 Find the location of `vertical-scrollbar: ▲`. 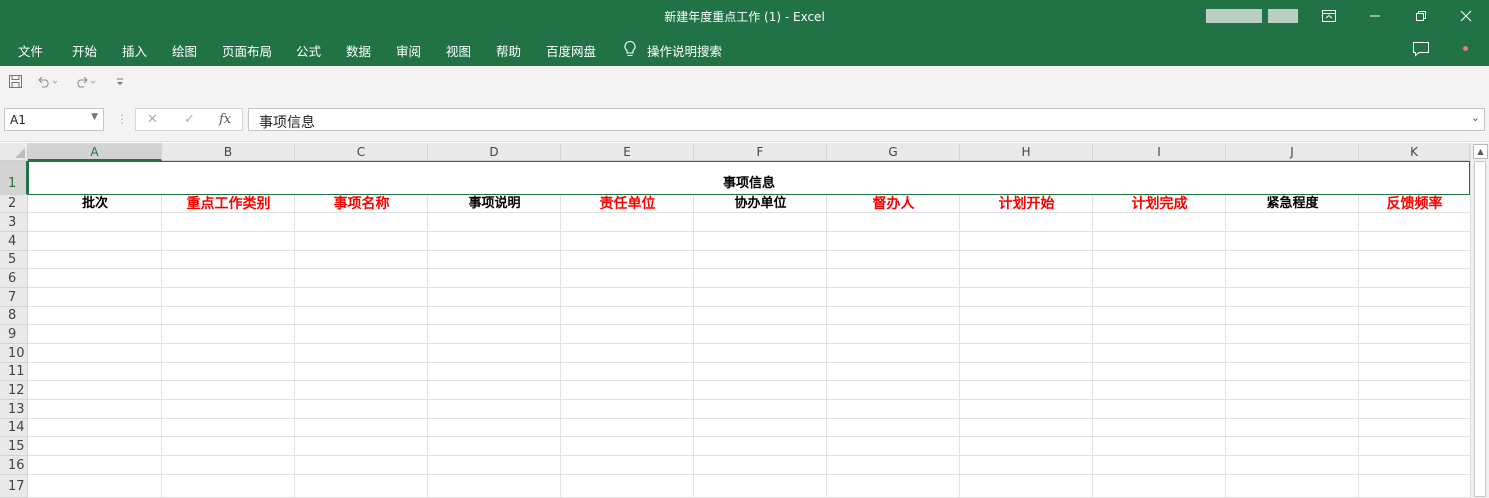

vertical-scrollbar: ▲ is located at coordinates (1479, 320).